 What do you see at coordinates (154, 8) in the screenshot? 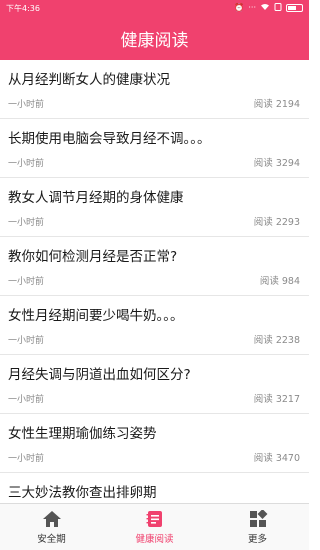
I see `status-bar: 下午4:36 ⏰ ···` at bounding box center [154, 8].